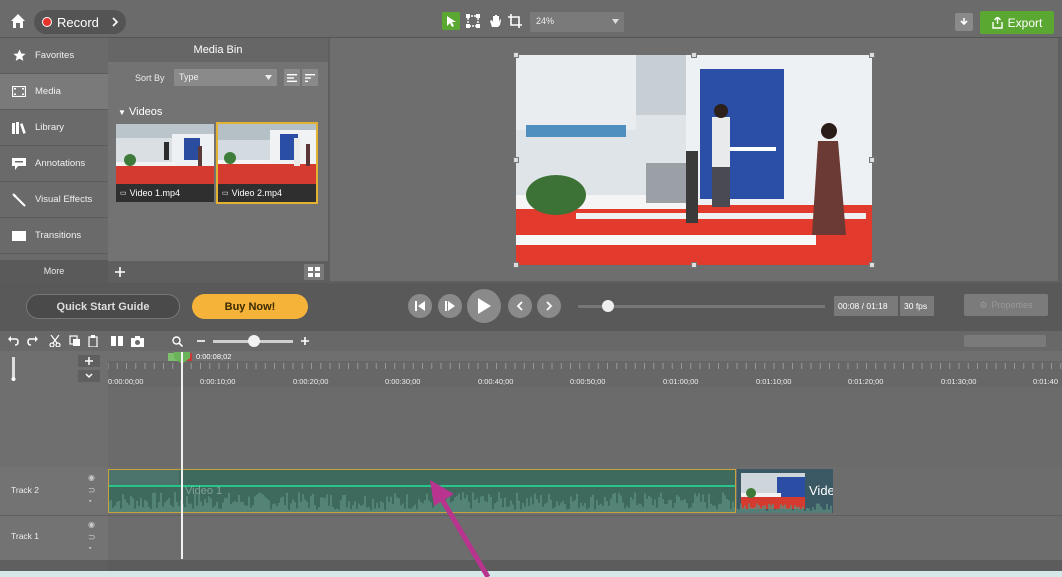 The image size is (1062, 577). I want to click on redo-icon, so click(33, 341).